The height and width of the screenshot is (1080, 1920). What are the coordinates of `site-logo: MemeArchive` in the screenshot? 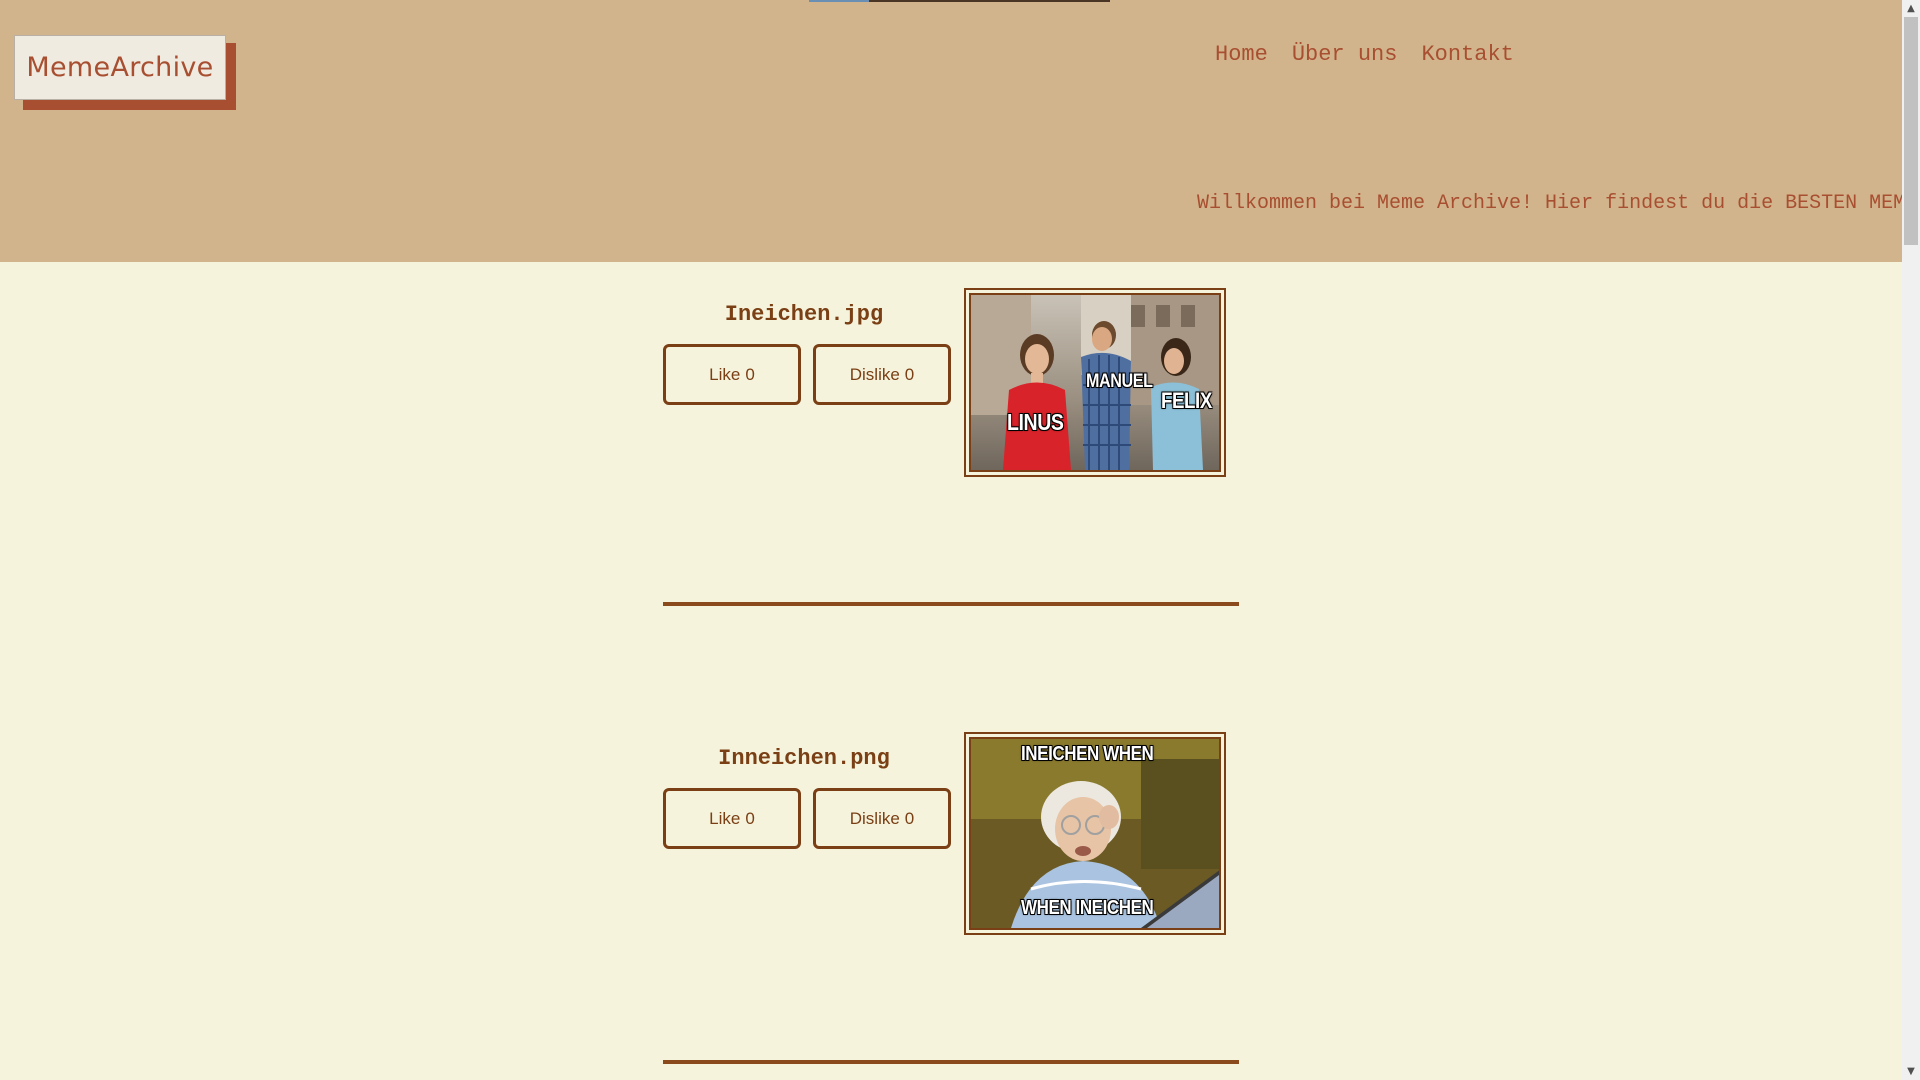 It's located at (120, 67).